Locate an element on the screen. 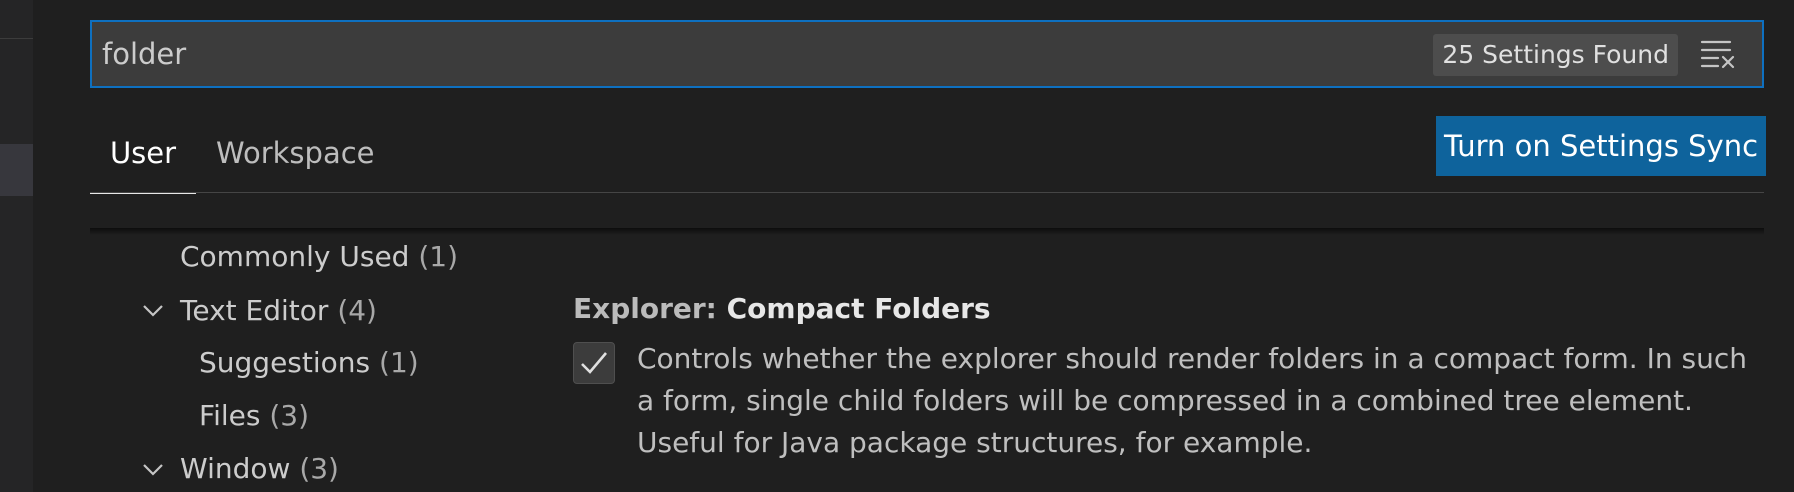  toc-label: Window is located at coordinates (235, 468).